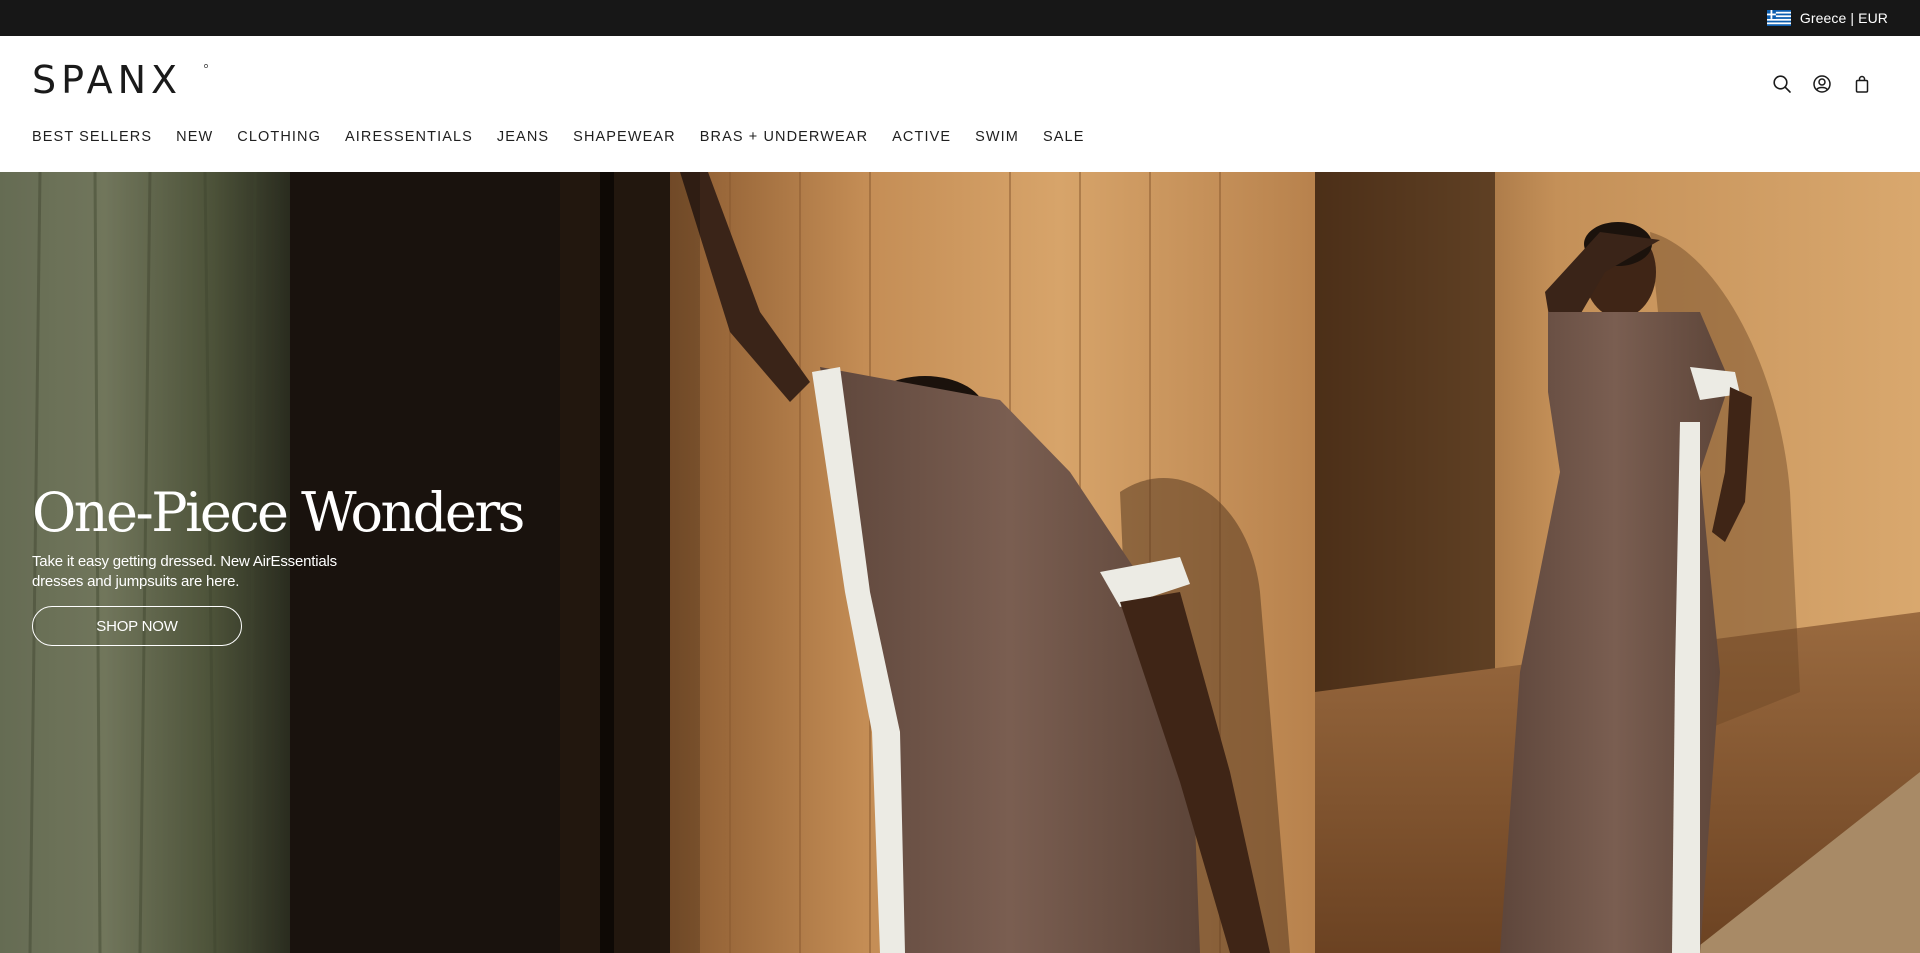 The width and height of the screenshot is (1920, 953). I want to click on shop-now-button: SHOP NOW, so click(137, 626).